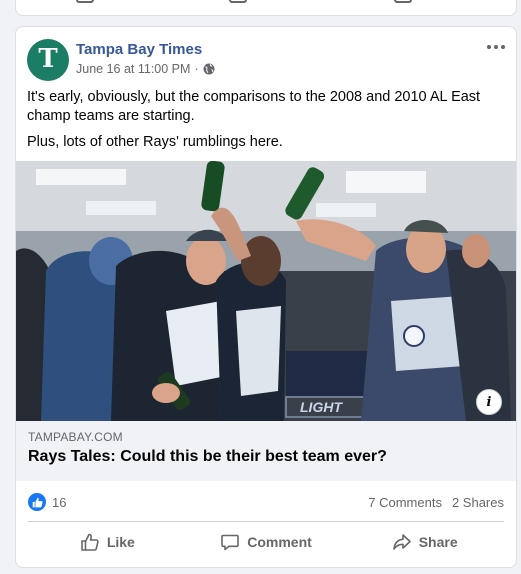 The image size is (521, 574). I want to click on comments-count-link: 7 Comments, so click(405, 502).